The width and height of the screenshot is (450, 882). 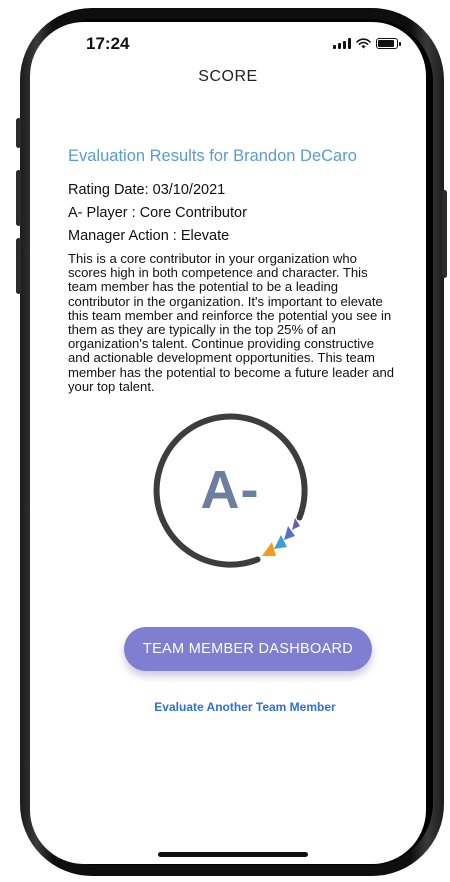 I want to click on power-button, so click(x=444, y=234).